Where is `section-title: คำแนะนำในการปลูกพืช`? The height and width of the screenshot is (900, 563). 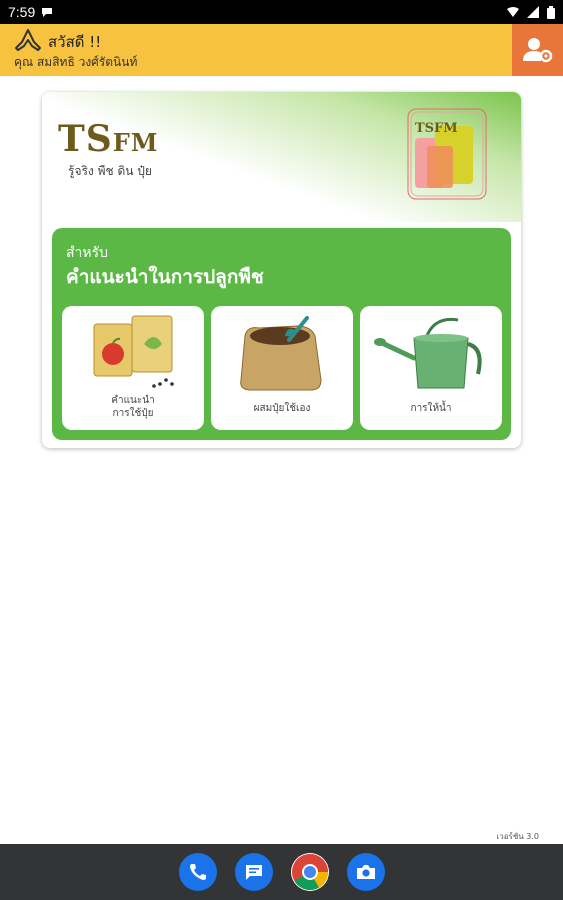
section-title: คำแนะนำในการปลูกพืช is located at coordinates (165, 277).